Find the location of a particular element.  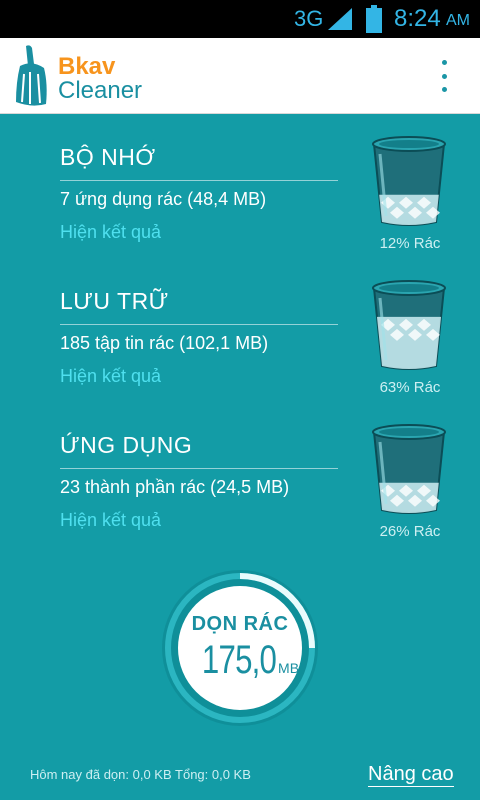

clean-junk-button: DỌN RÁC 175,0 MB is located at coordinates (240, 648).